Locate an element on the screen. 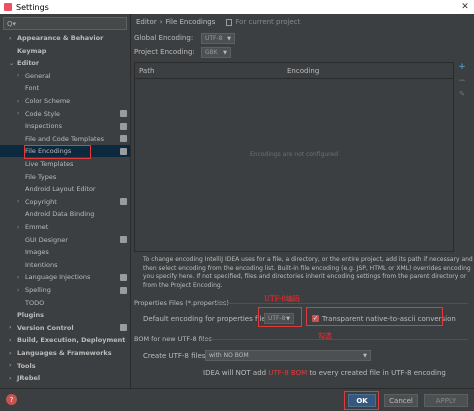 This screenshot has width=474, height=411. sidebar-item: › Build, Execution, Deployment is located at coordinates (65, 340).